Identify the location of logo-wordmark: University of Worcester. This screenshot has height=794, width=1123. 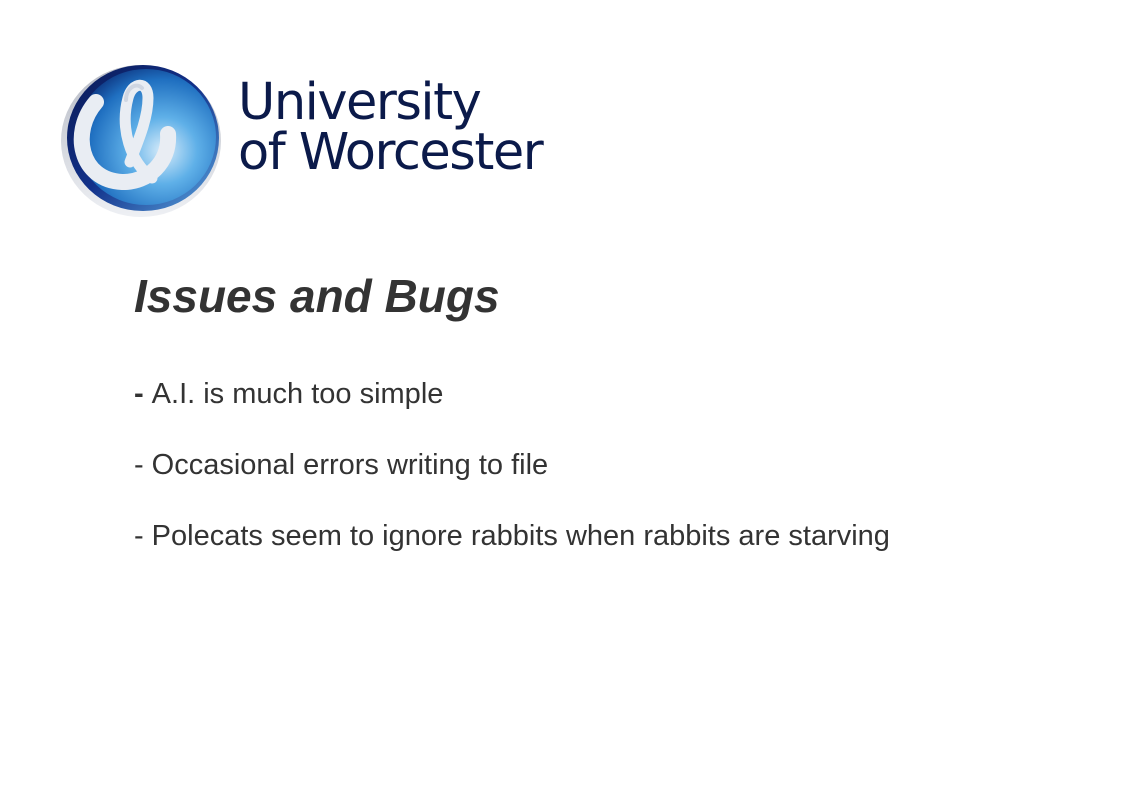
(391, 127).